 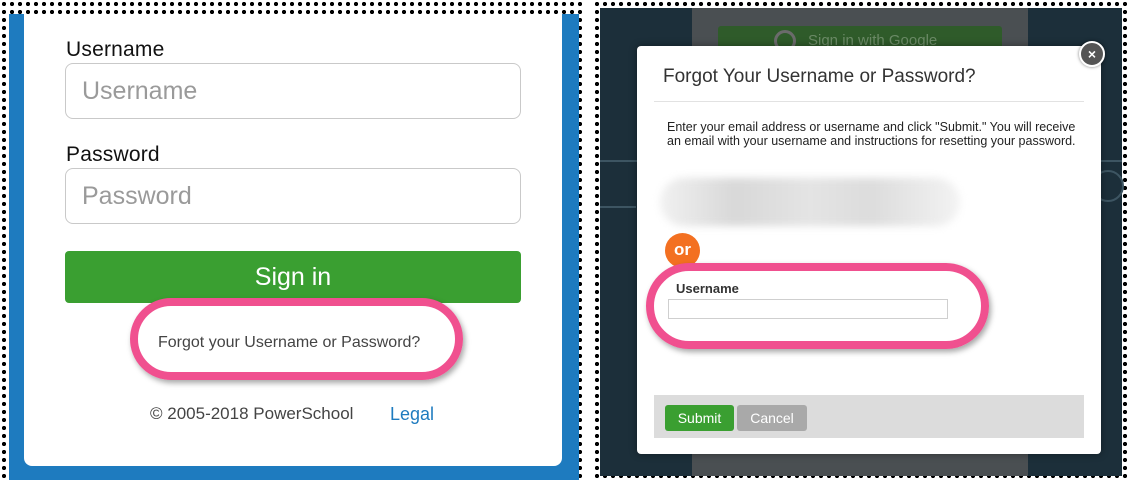 I want to click on modal-title: Forgot Your Username or Password?, so click(x=819, y=76).